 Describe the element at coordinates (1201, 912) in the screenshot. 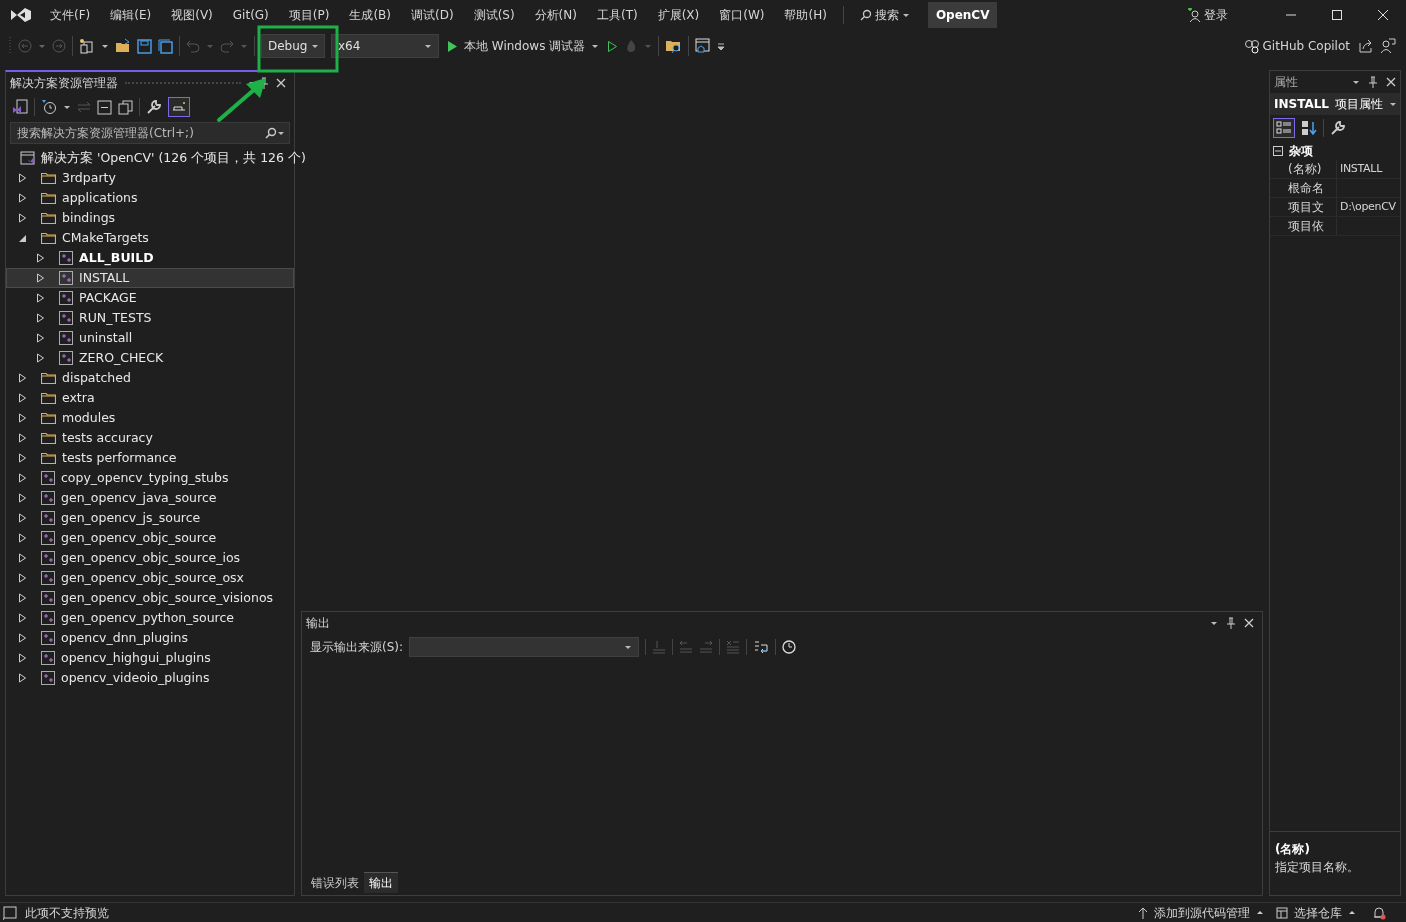

I see `source-control-button: 添加到源代码管理` at that location.